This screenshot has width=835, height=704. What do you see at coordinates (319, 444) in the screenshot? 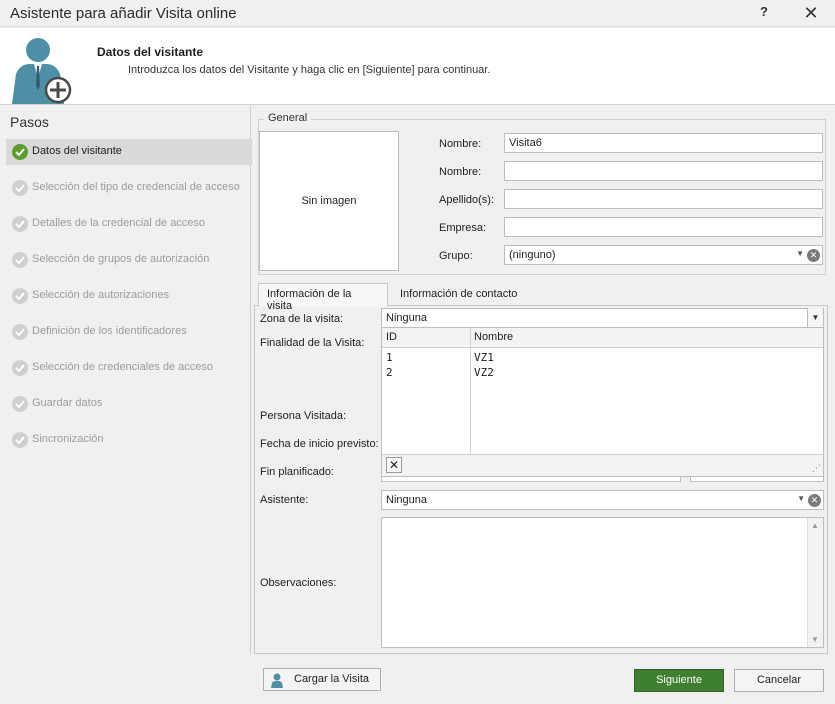
I see `fecha-inicio-label: Fecha de inicio previsto:` at bounding box center [319, 444].